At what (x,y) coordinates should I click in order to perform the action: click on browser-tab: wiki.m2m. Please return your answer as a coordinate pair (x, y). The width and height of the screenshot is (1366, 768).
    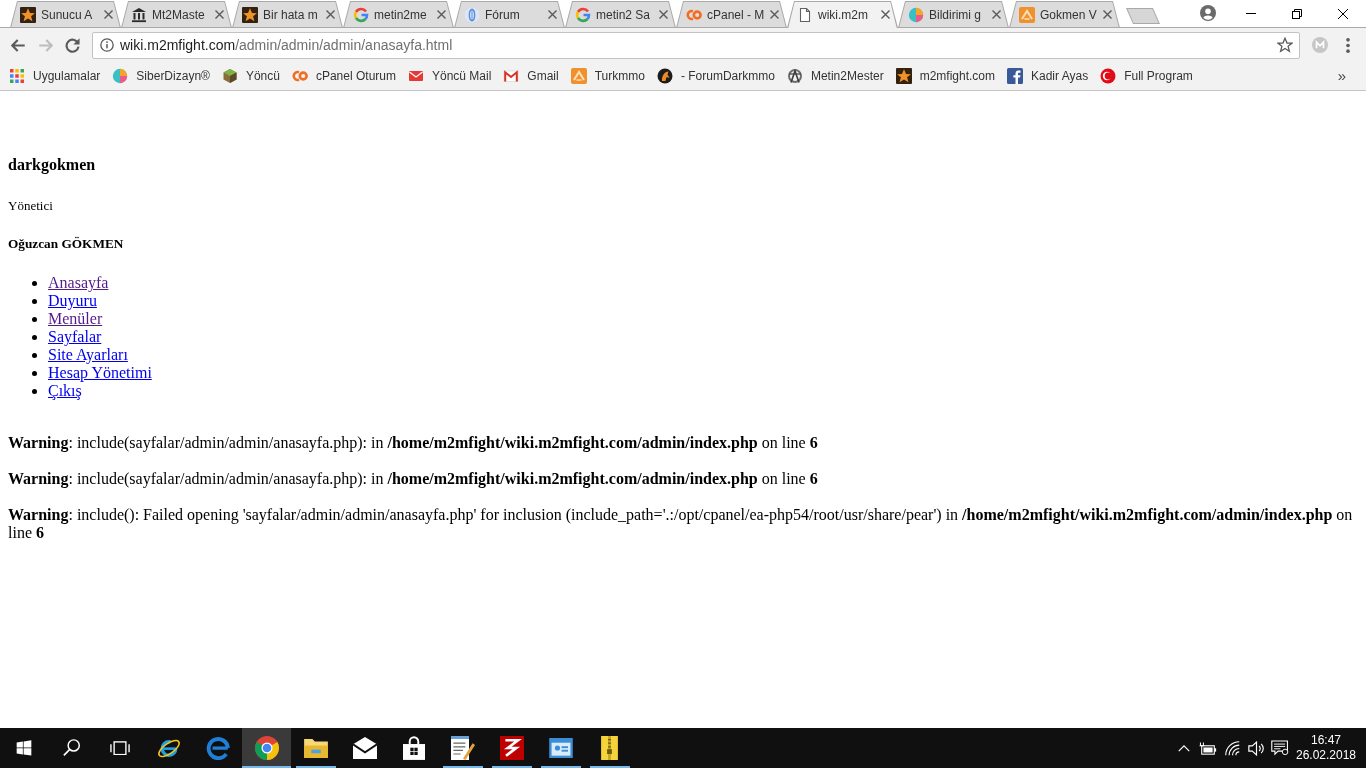
    Looking at the image, I should click on (842, 14).